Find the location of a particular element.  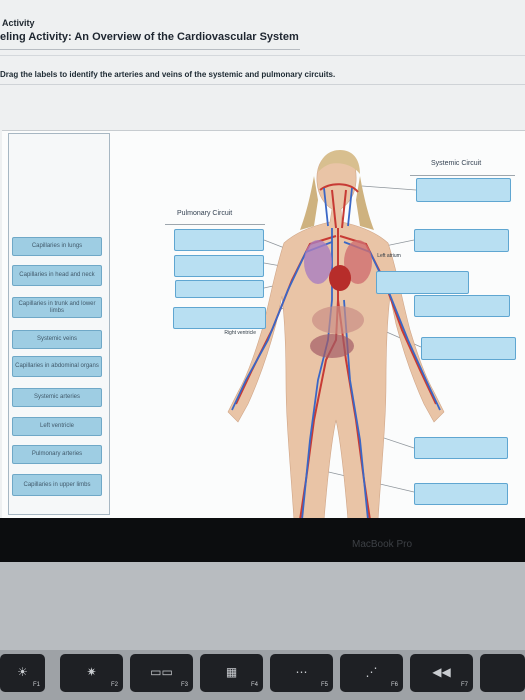

f5-key: ⋯ F5 is located at coordinates (301, 673).